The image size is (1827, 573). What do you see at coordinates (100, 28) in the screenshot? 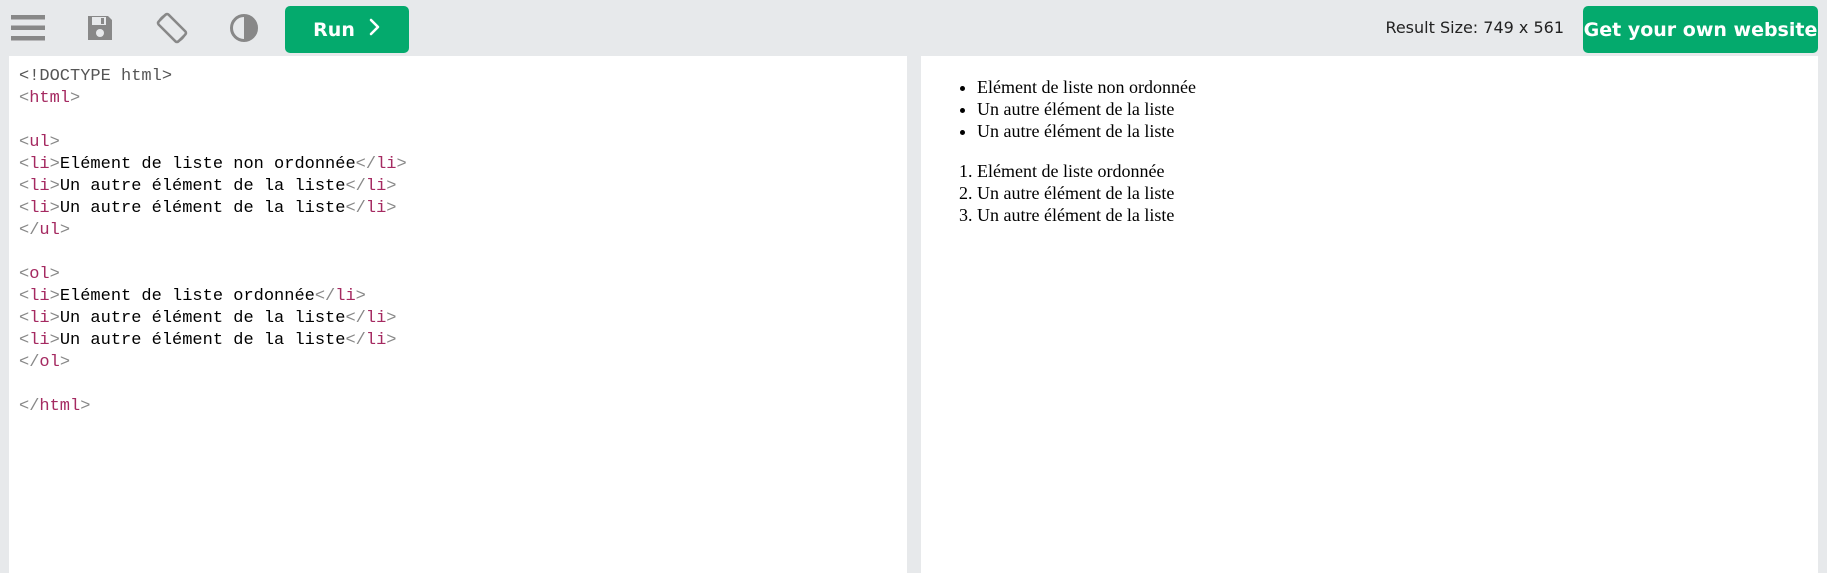
I see `save-icon` at bounding box center [100, 28].